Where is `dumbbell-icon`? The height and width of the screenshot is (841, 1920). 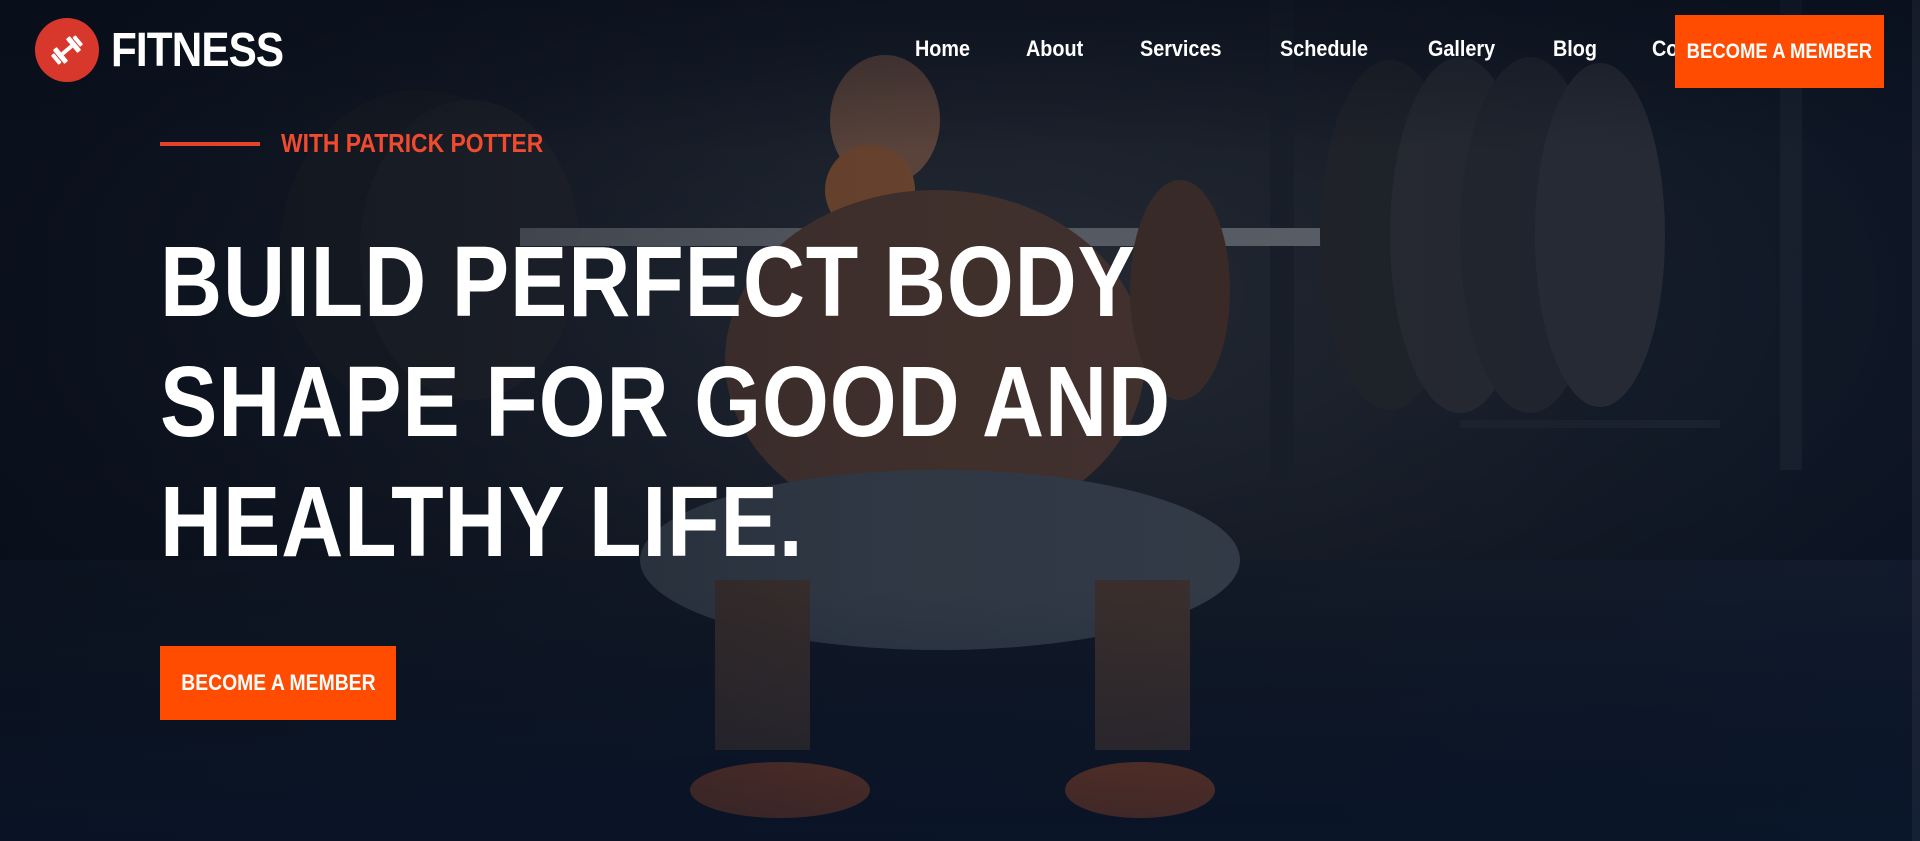
dumbbell-icon is located at coordinates (67, 50).